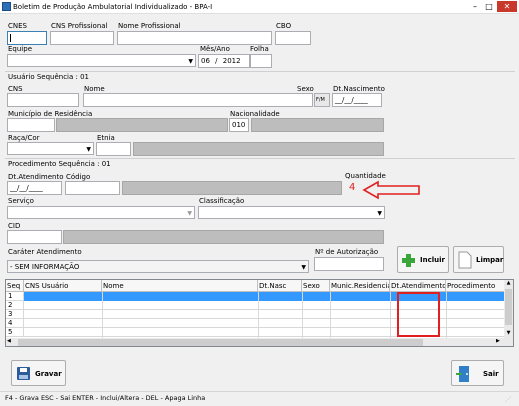 This screenshot has width=519, height=406. Describe the element at coordinates (507, 6) in the screenshot. I see `close-button: ✕` at that location.